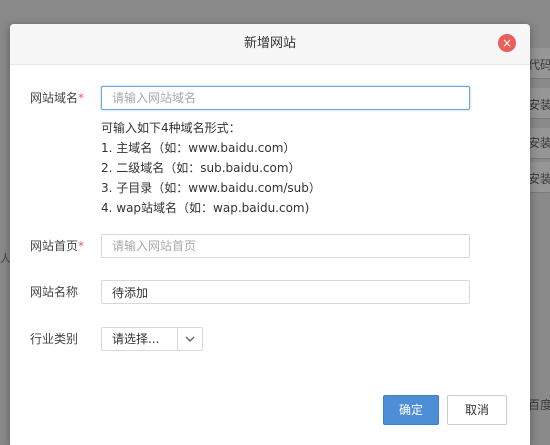 The height and width of the screenshot is (445, 550). Describe the element at coordinates (54, 339) in the screenshot. I see `industry-label: 行业类别` at that location.